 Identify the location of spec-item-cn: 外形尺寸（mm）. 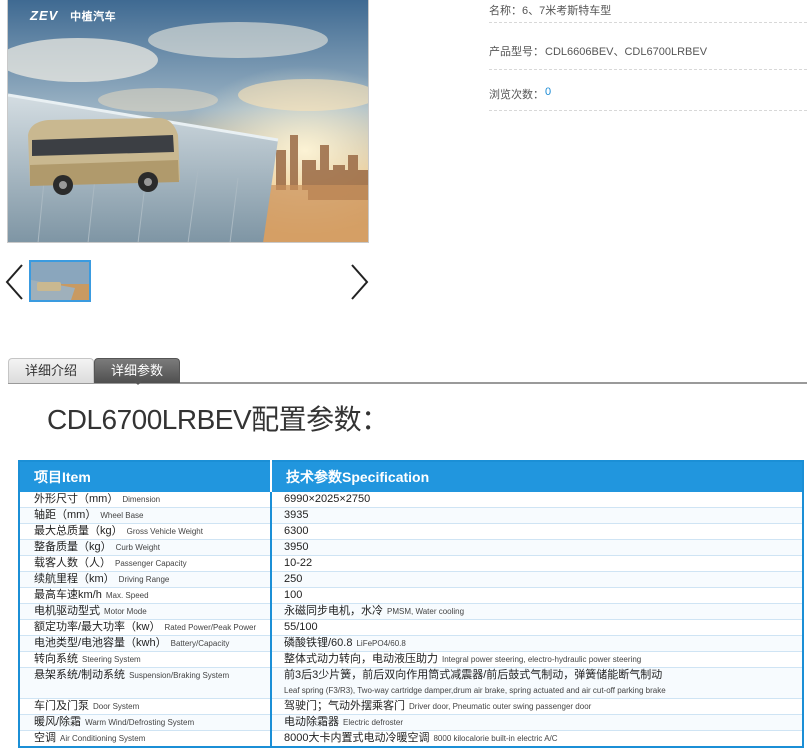
(76, 499).